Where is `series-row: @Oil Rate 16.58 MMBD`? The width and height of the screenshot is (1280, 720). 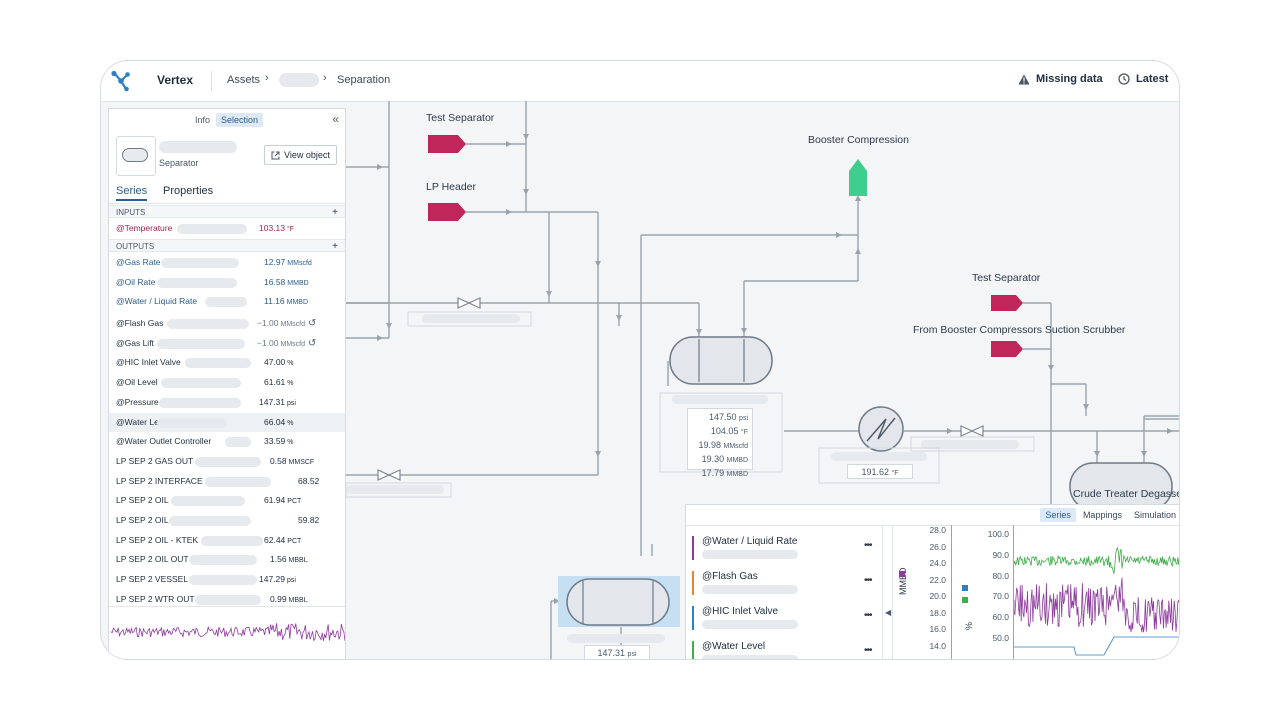 series-row: @Oil Rate 16.58 MMBD is located at coordinates (227, 283).